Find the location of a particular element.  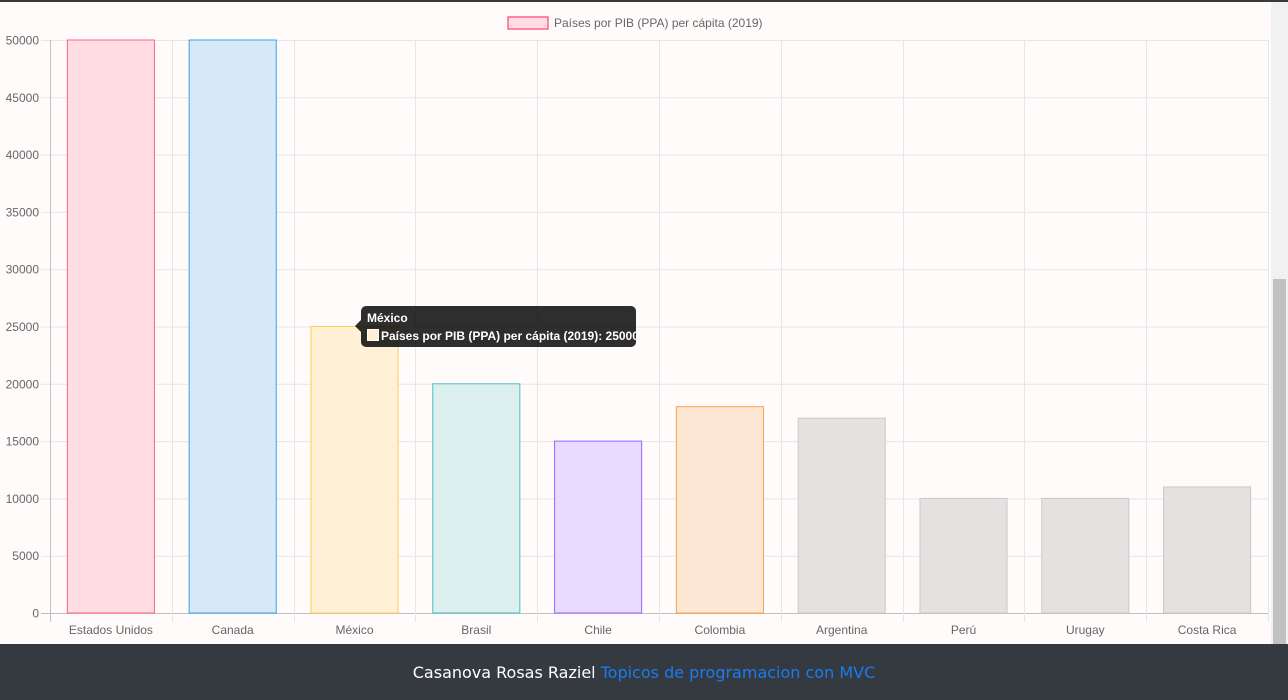

x-tick-label: Urugay is located at coordinates (1085, 630).